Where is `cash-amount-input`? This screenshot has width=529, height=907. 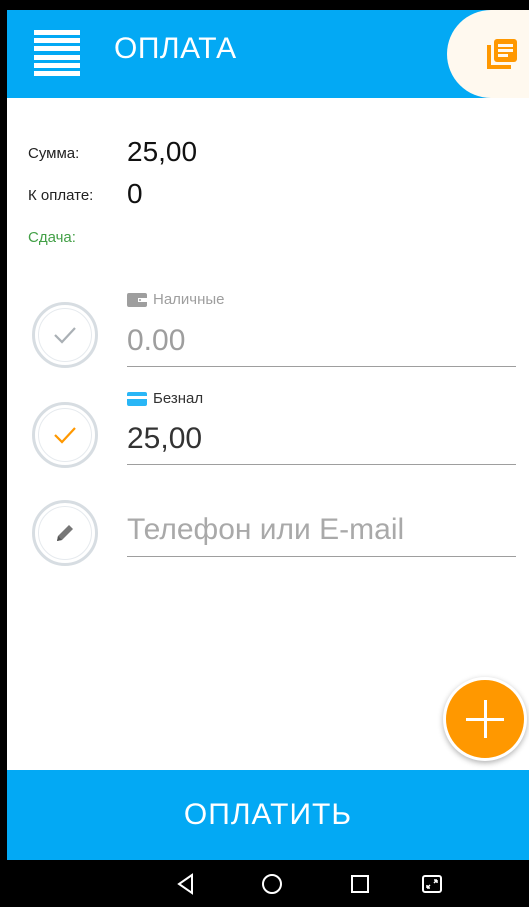
cash-amount-input is located at coordinates (321, 341).